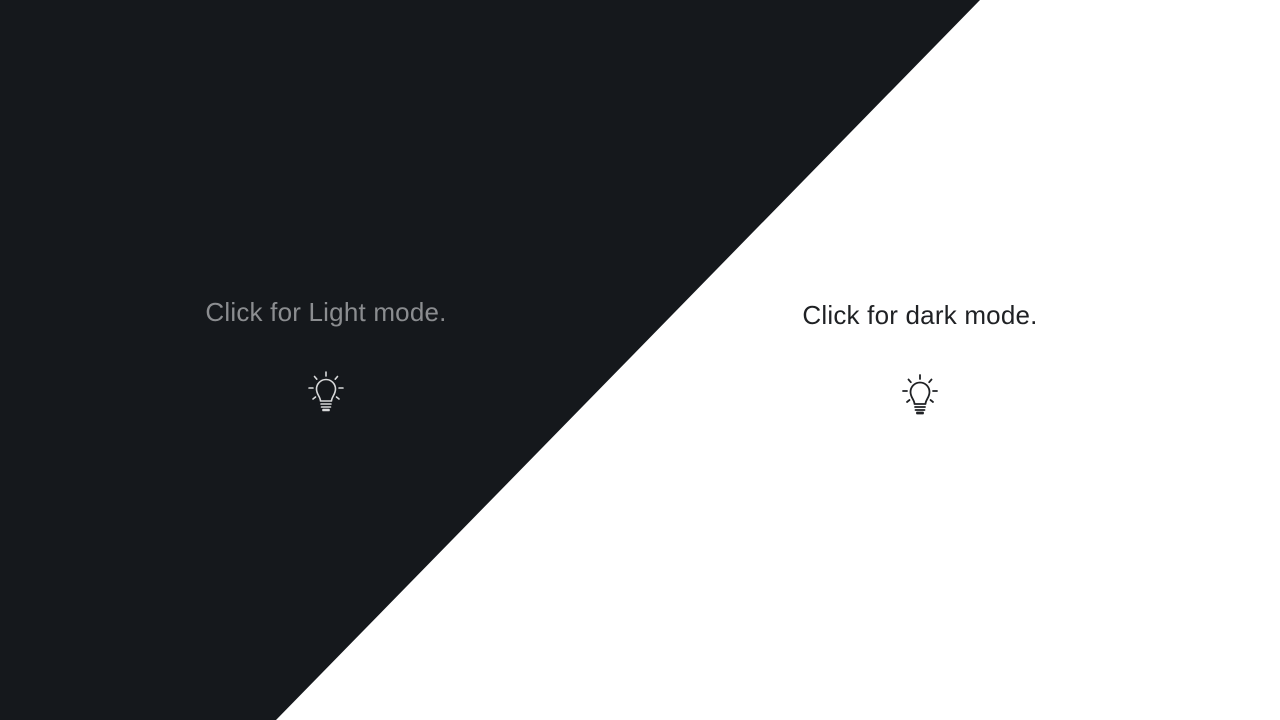  I want to click on dark-mode-toggle: Click for dark mode., so click(920, 358).